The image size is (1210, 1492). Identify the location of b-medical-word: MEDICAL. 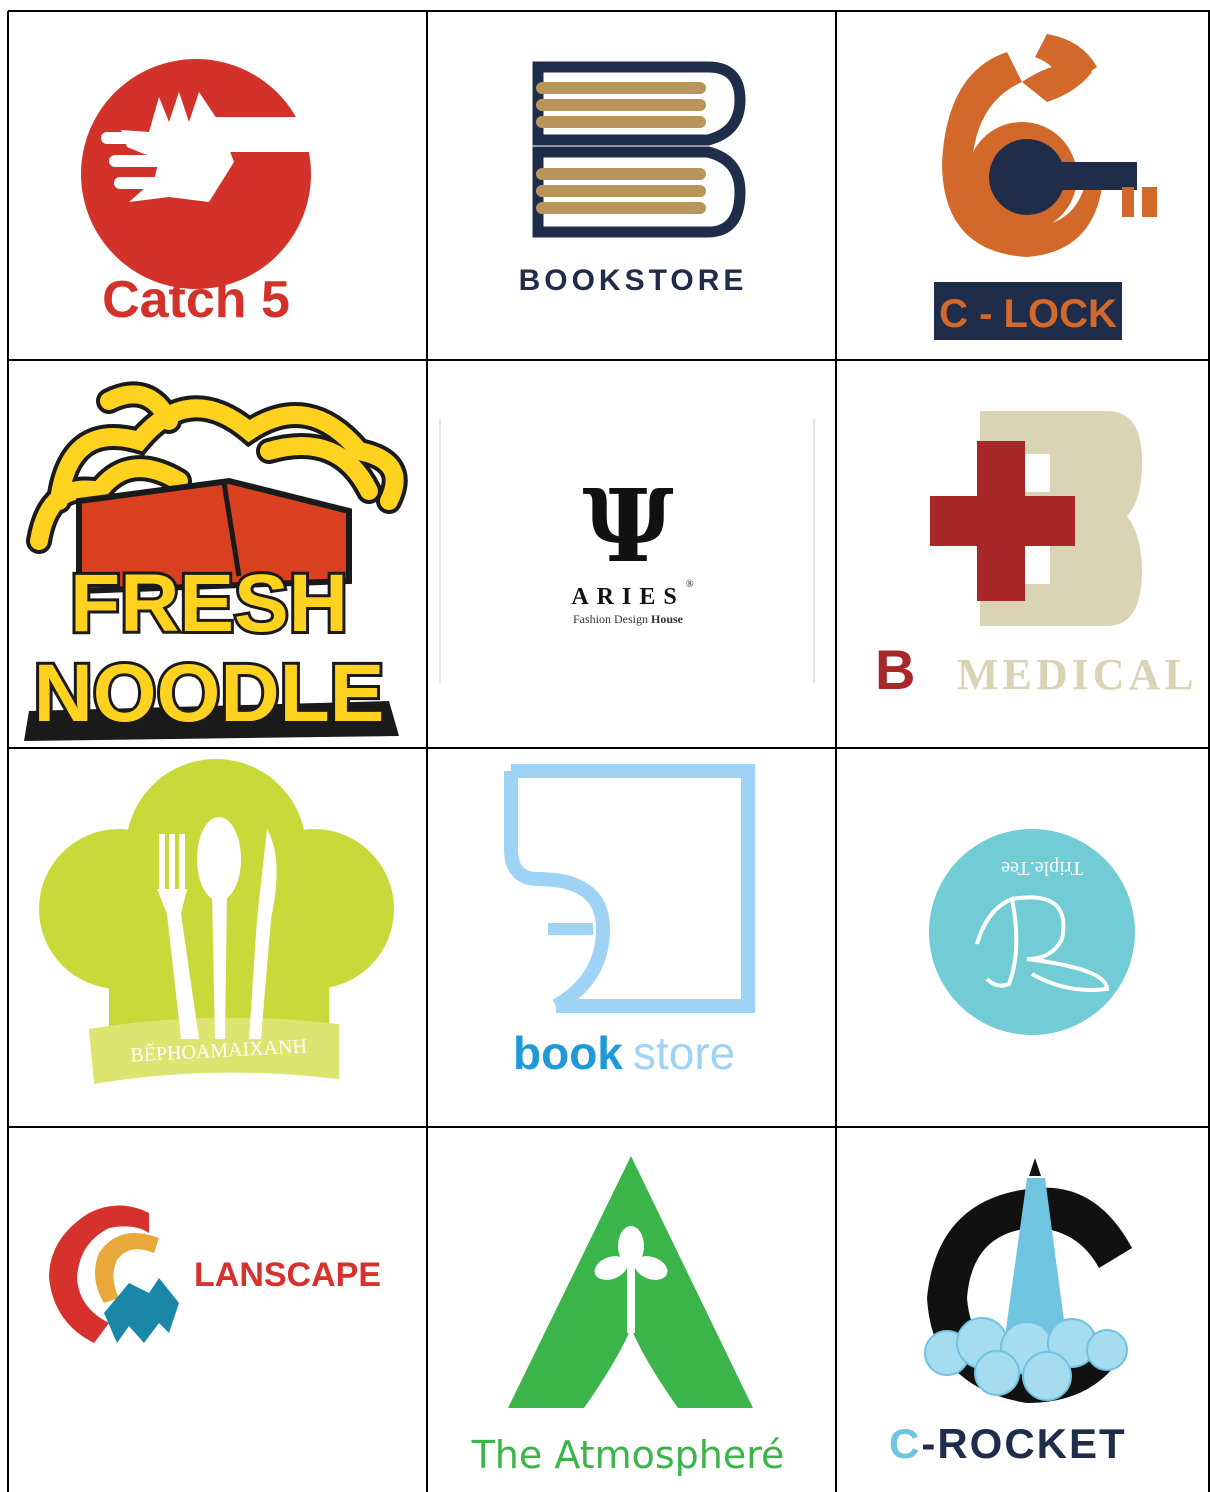
(1077, 674).